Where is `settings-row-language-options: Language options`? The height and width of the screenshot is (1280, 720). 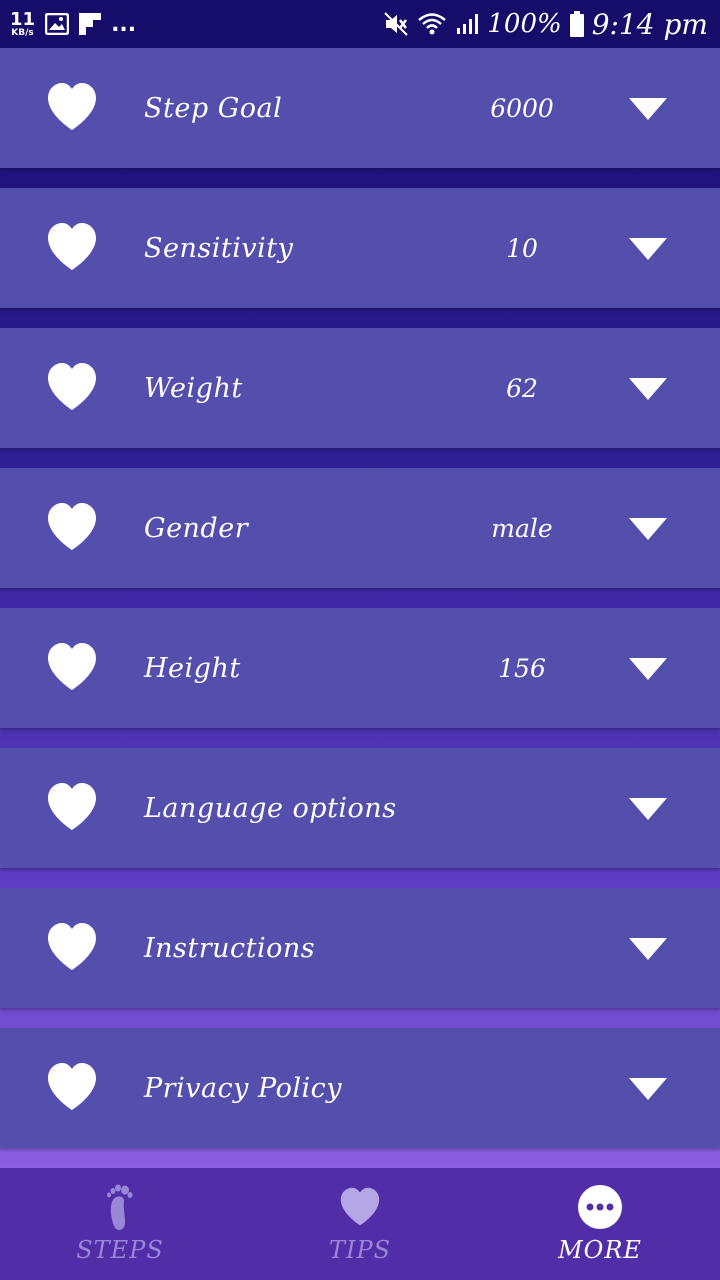 settings-row-language-options: Language options is located at coordinates (360, 808).